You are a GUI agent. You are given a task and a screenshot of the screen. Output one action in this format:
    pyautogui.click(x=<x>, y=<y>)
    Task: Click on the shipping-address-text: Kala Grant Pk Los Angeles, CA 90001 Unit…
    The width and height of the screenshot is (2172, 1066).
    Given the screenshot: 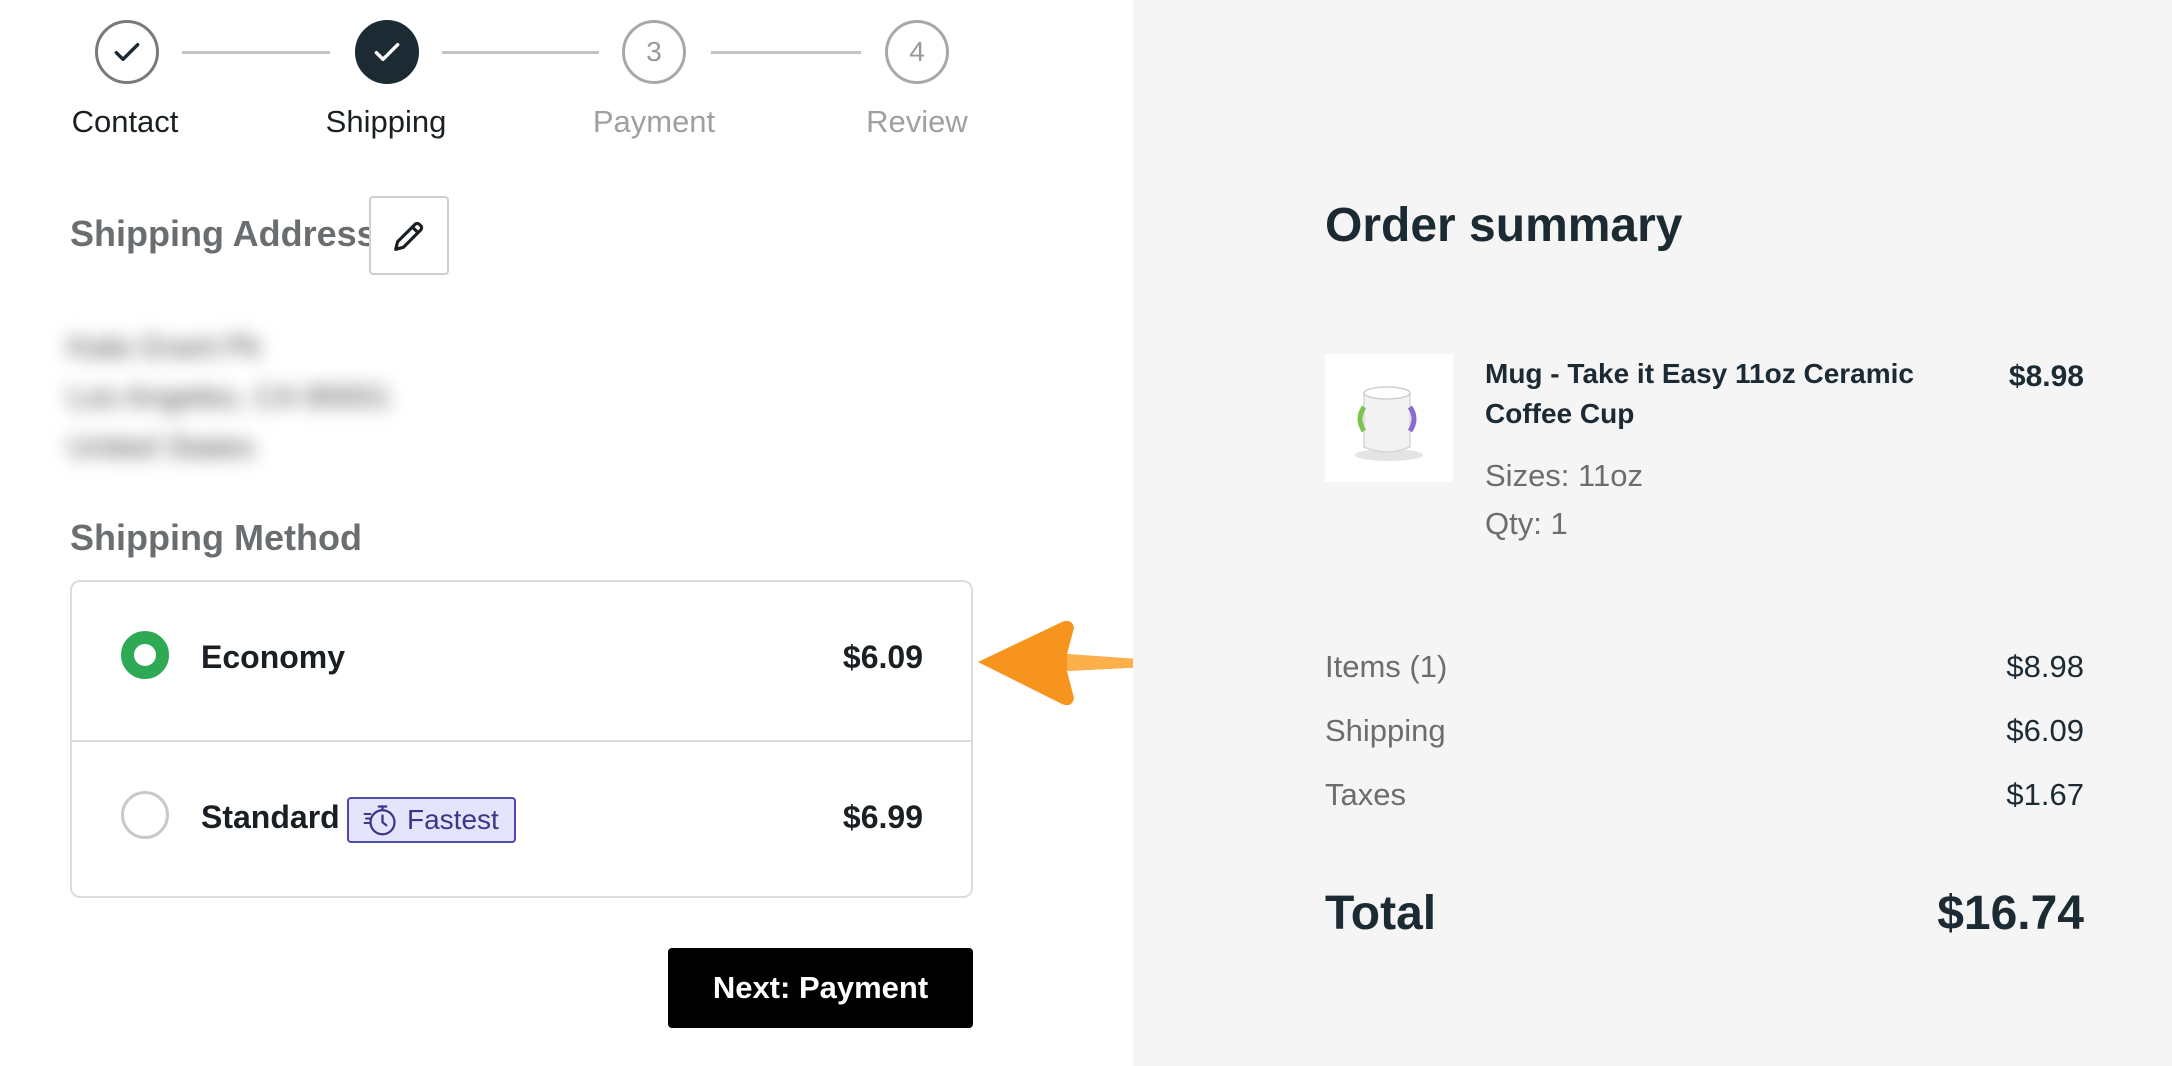 What is the action you would take?
    pyautogui.click(x=229, y=397)
    